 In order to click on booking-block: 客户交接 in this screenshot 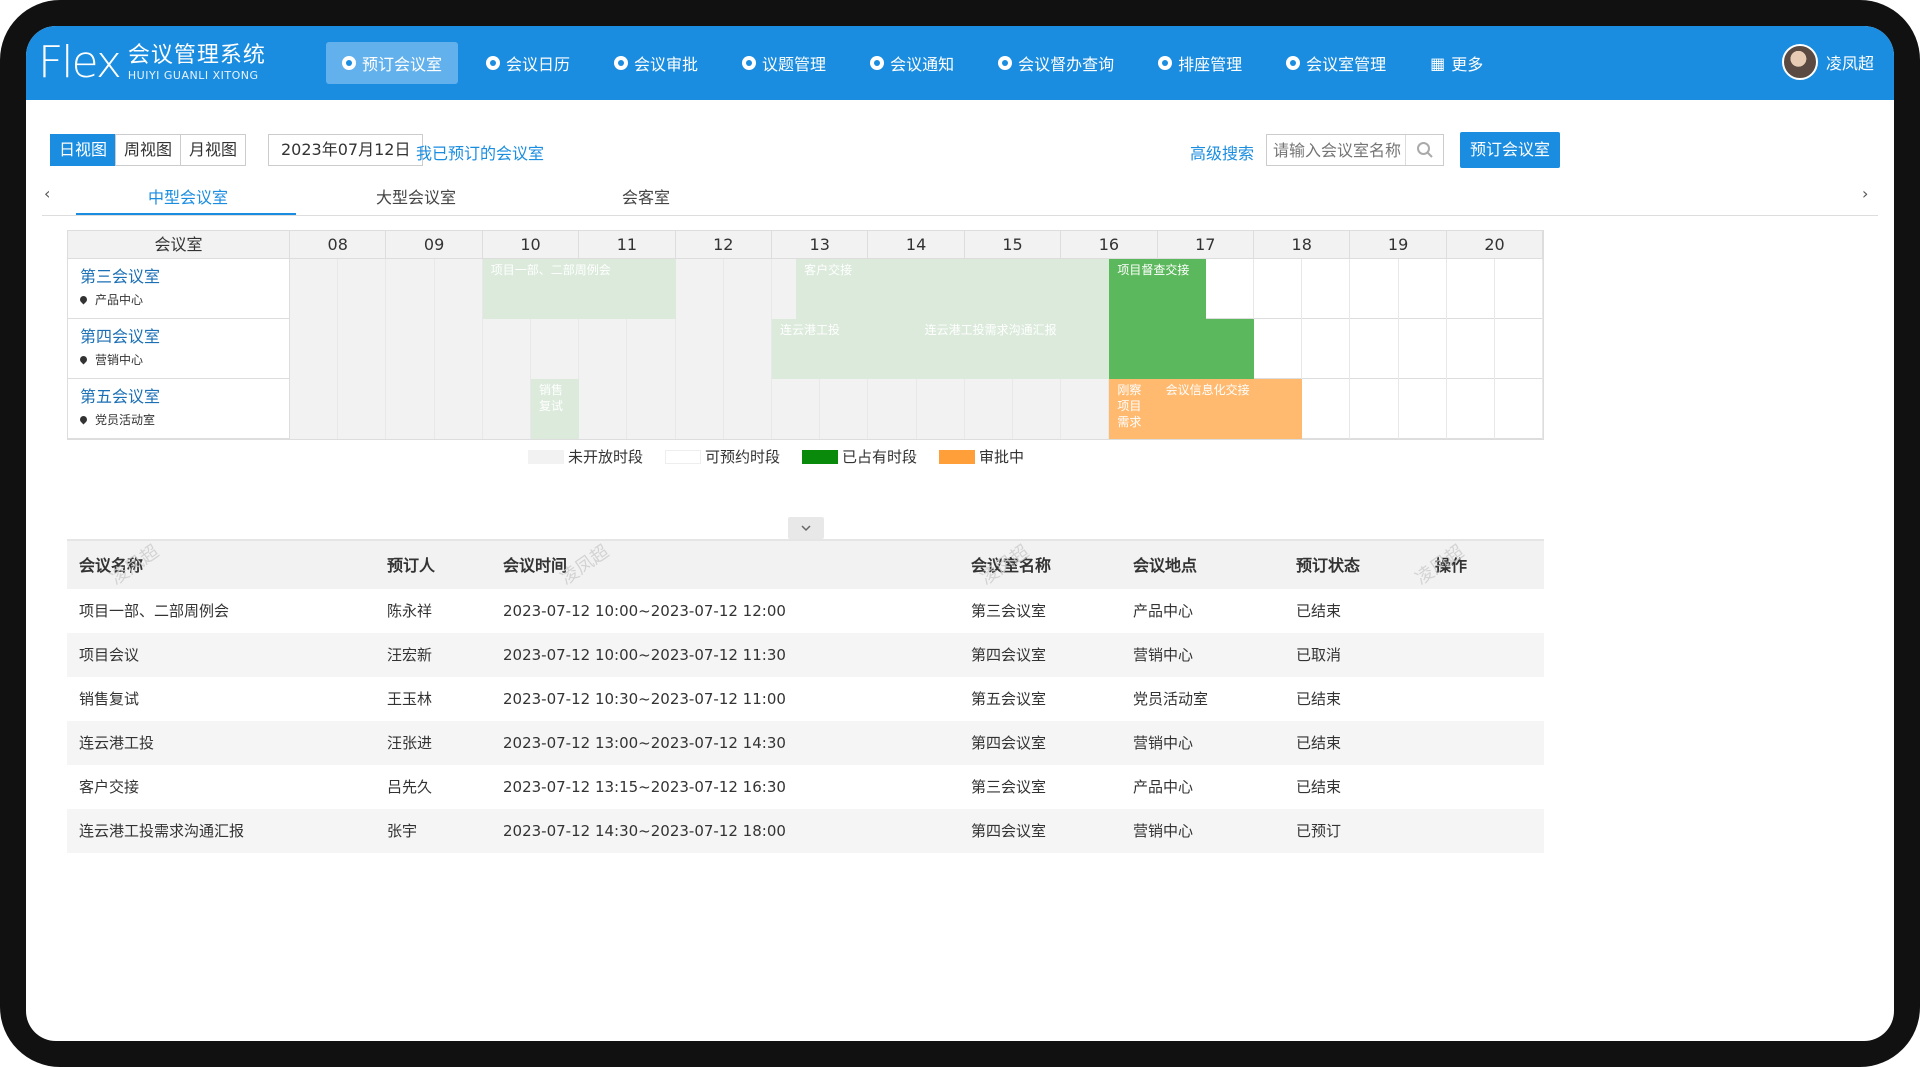, I will do `click(953, 289)`.